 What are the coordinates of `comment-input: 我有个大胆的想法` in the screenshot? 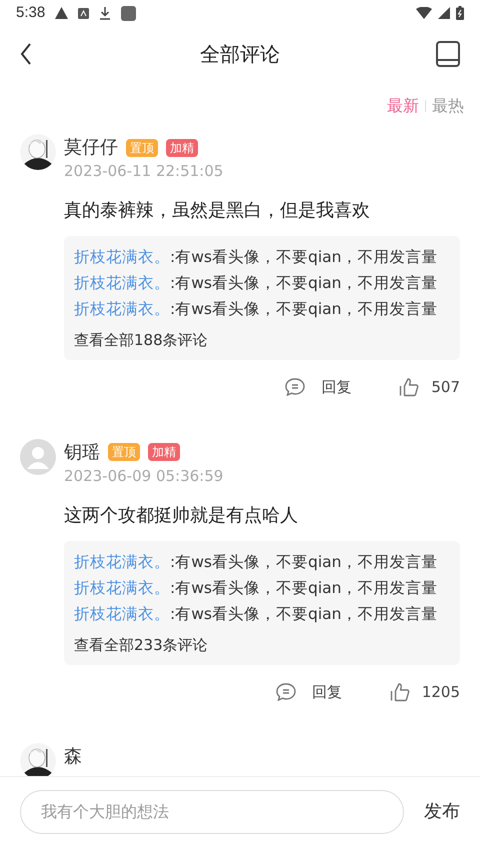 It's located at (212, 812).